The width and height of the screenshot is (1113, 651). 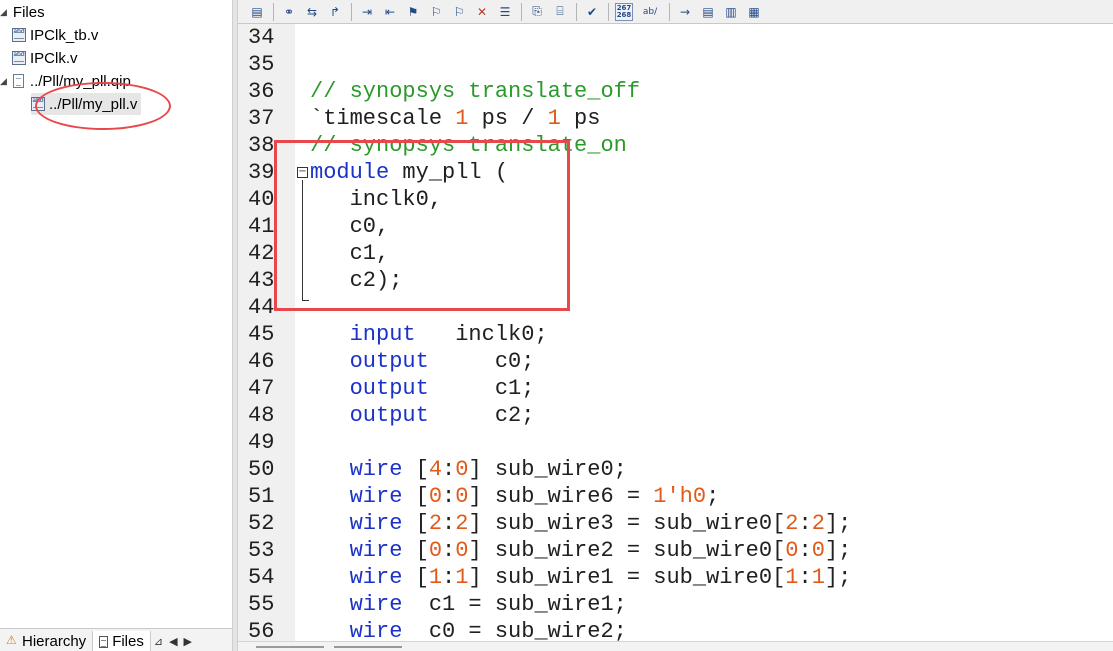 I want to click on bookmark-next-icon: ⚐, so click(x=436, y=12).